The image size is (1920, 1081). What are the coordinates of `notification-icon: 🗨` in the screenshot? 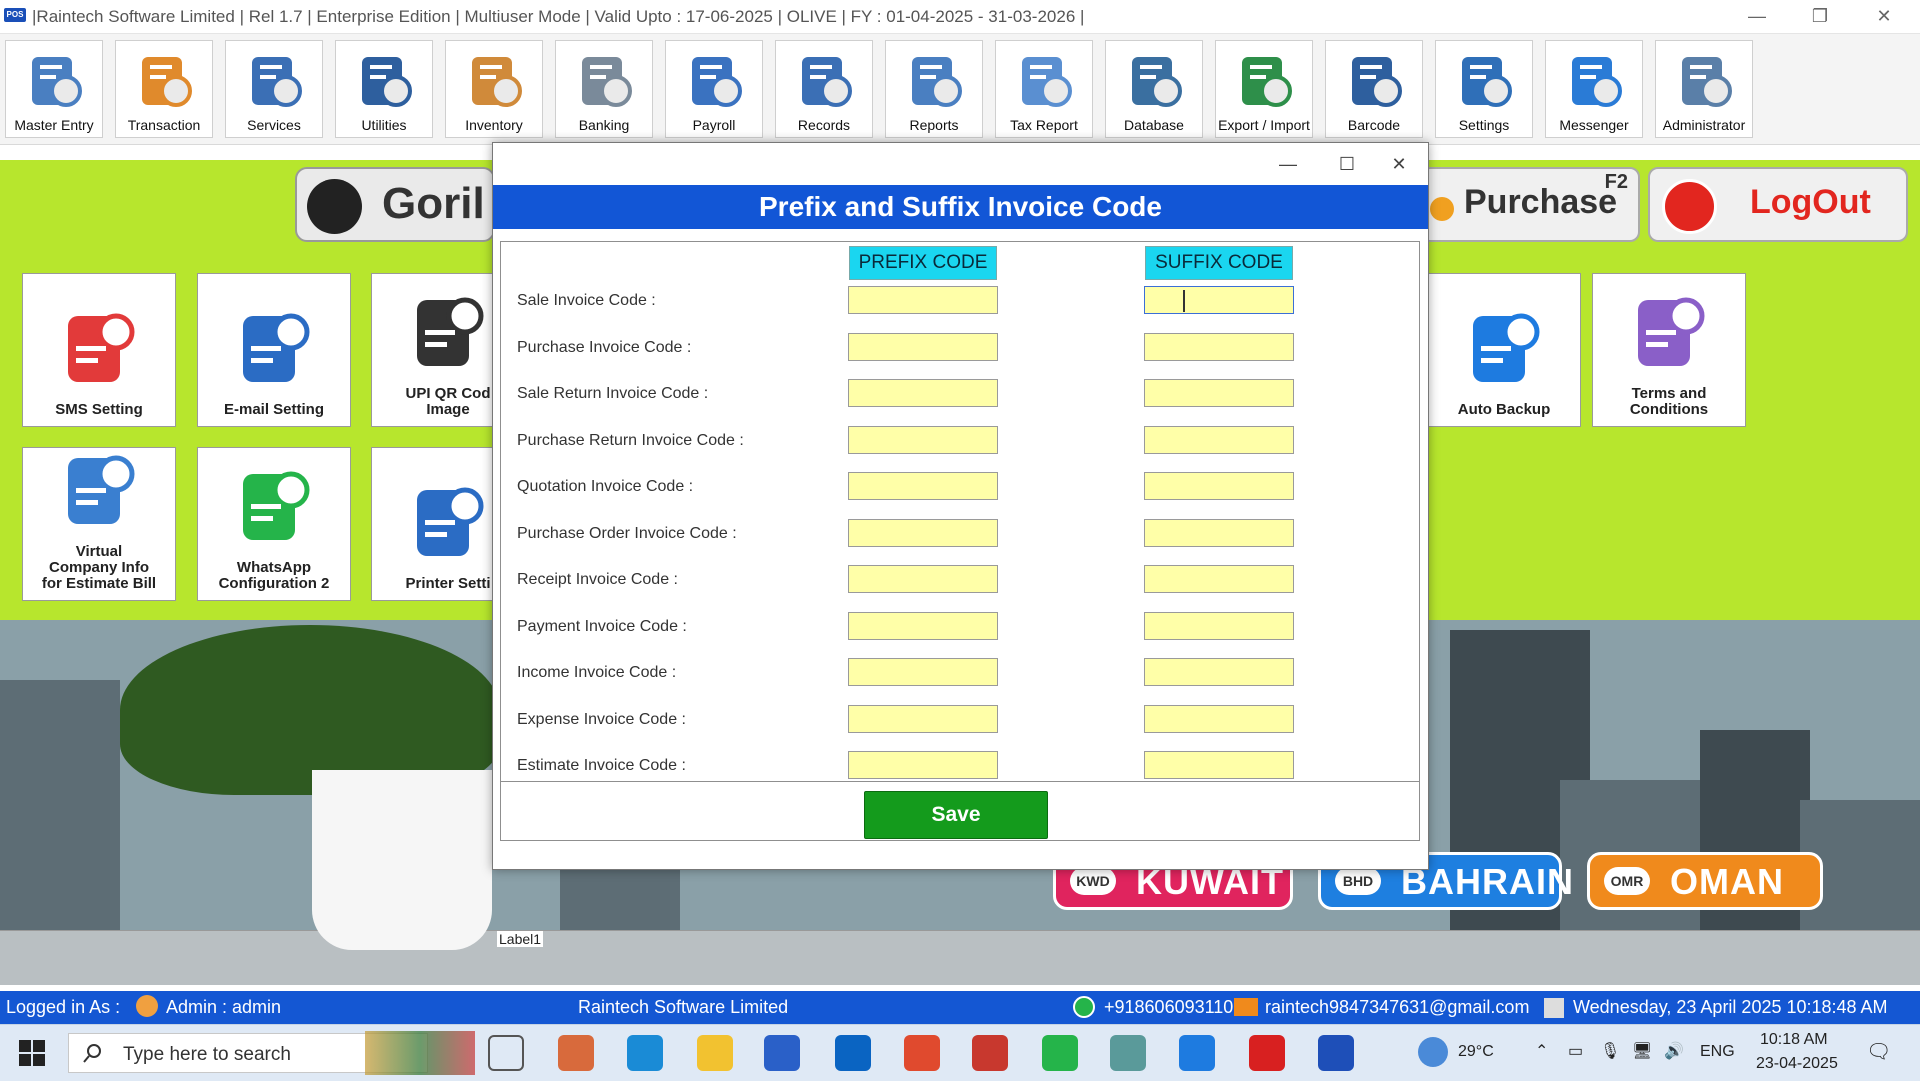 It's located at (1878, 1051).